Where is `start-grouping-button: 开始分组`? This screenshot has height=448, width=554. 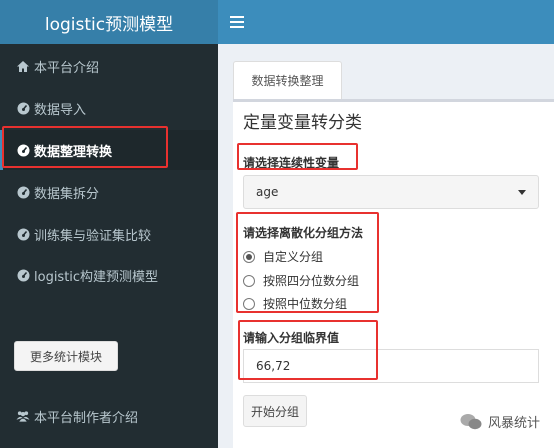
start-grouping-button: 开始分组 is located at coordinates (275, 411).